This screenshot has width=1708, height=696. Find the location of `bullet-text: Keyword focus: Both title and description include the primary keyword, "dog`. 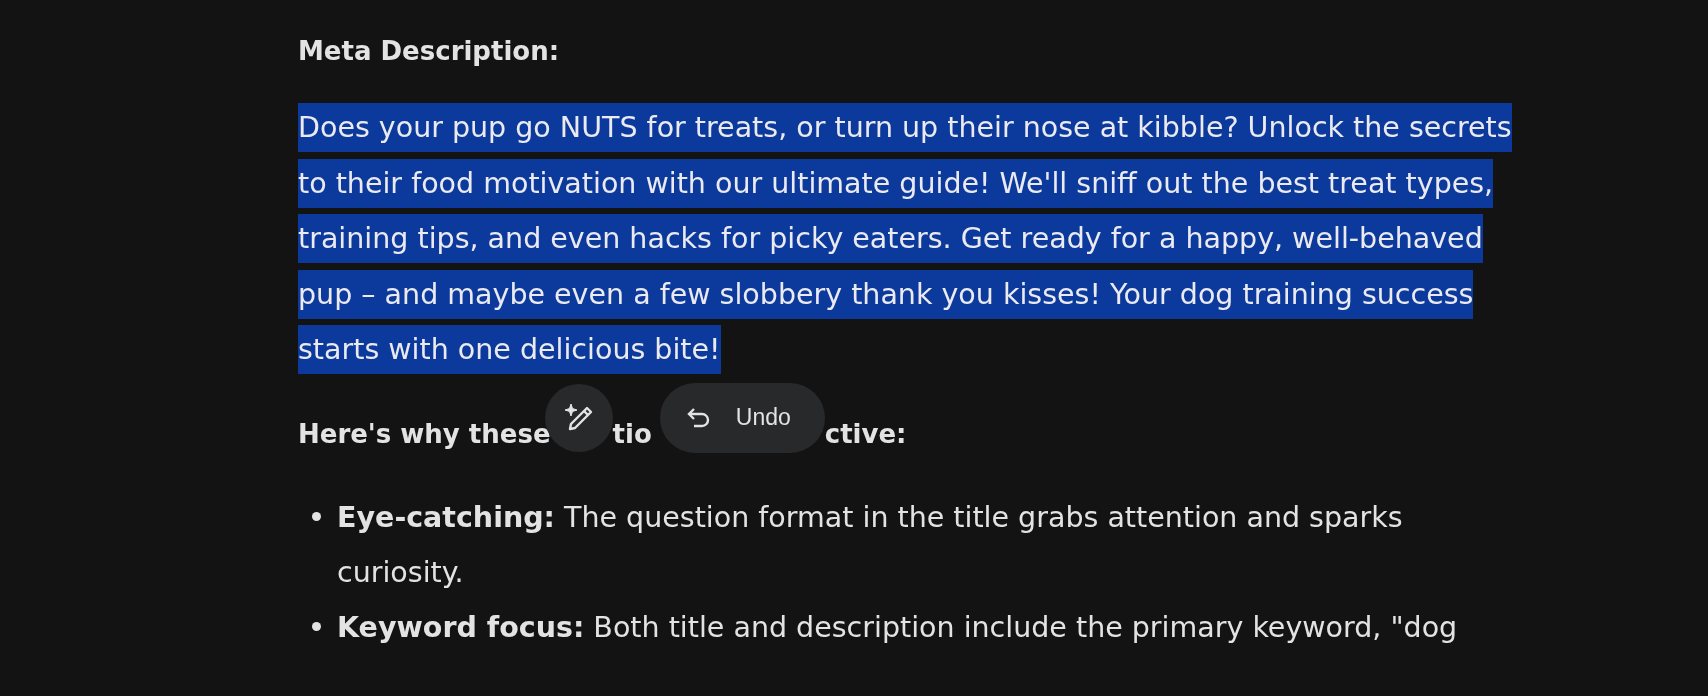

bullet-text: Keyword focus: Both title and description include the primary keyword, "dog is located at coordinates (897, 627).